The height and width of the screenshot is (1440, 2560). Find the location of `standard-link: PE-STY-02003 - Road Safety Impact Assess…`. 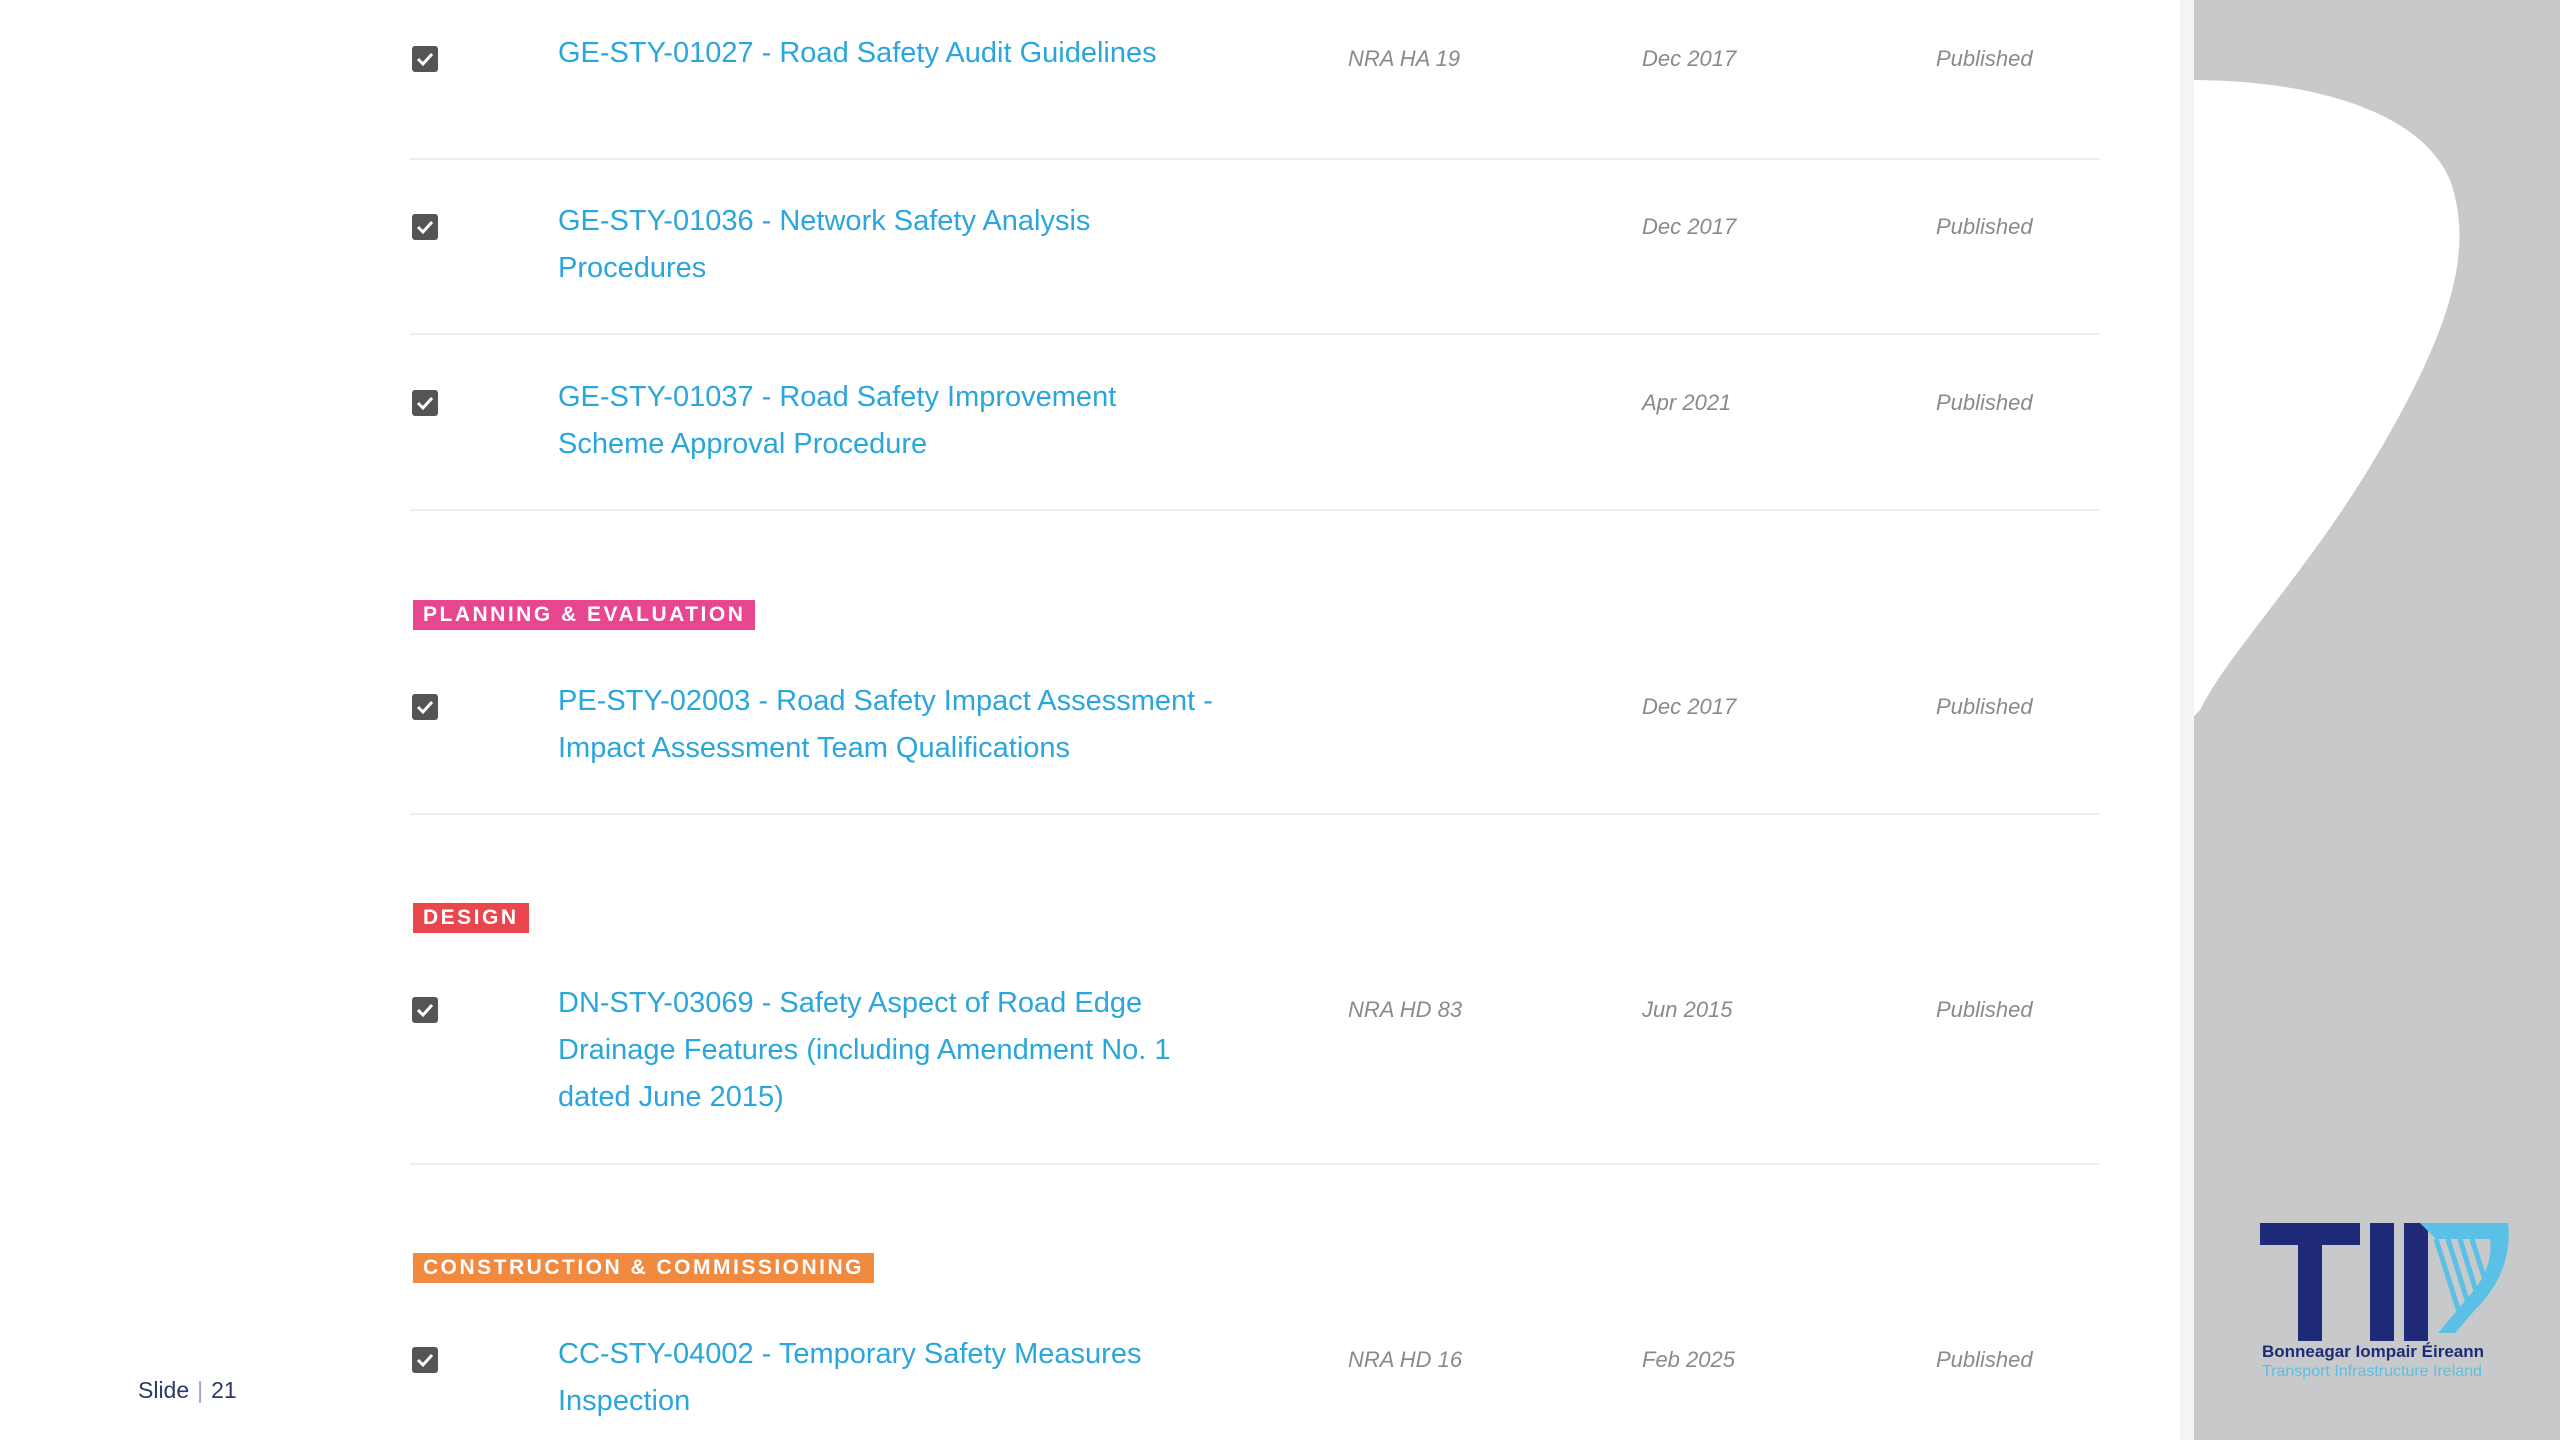

standard-link: PE-STY-02003 - Road Safety Impact Assess… is located at coordinates (938, 725).